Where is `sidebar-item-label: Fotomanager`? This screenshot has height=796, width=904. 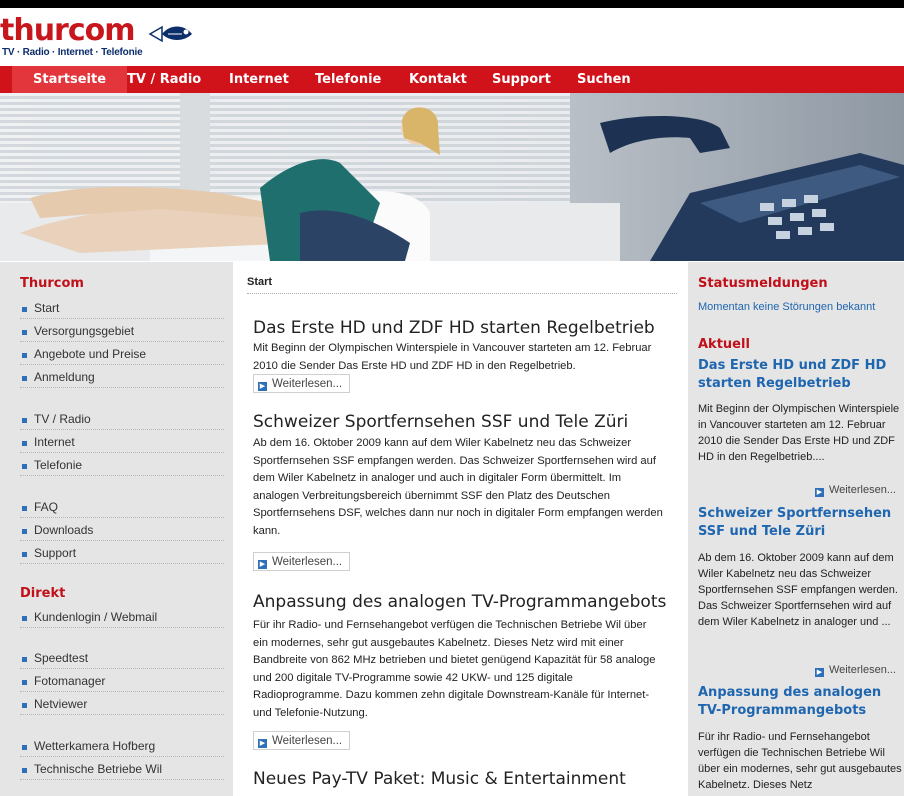
sidebar-item-label: Fotomanager is located at coordinates (70, 681).